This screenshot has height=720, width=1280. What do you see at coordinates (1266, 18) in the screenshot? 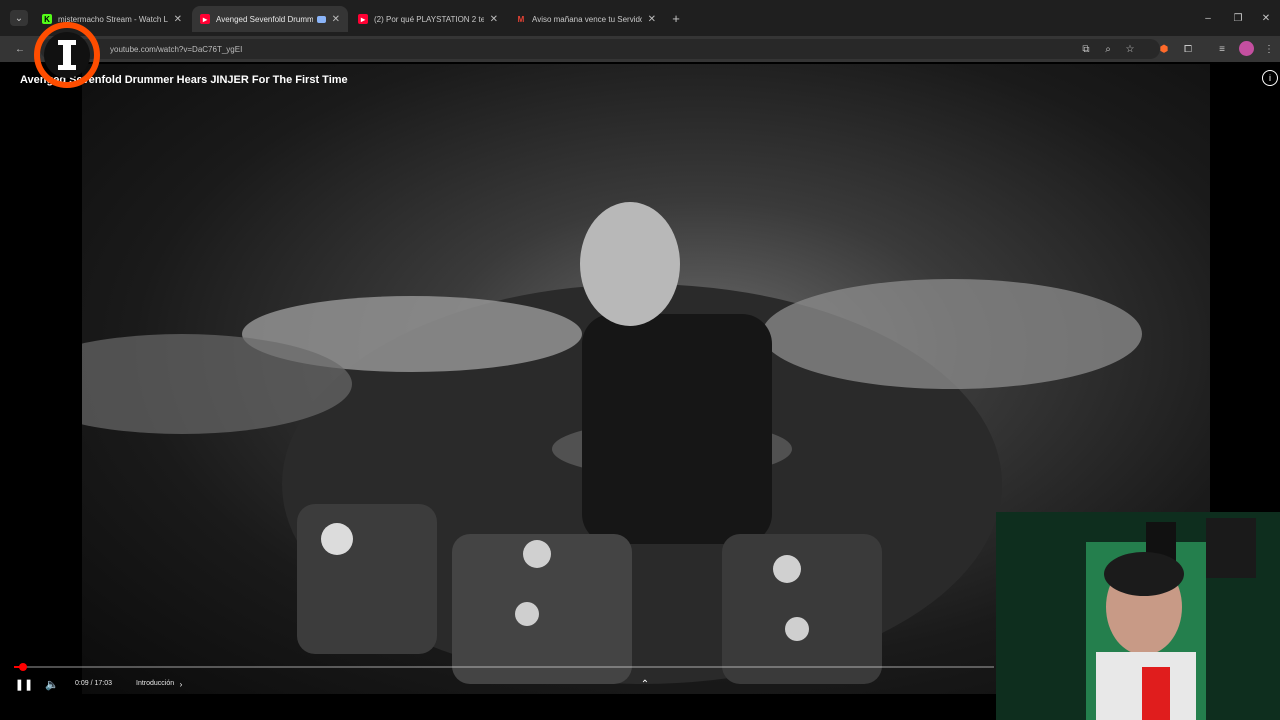
I see `close-window-icon: ✕` at bounding box center [1266, 18].